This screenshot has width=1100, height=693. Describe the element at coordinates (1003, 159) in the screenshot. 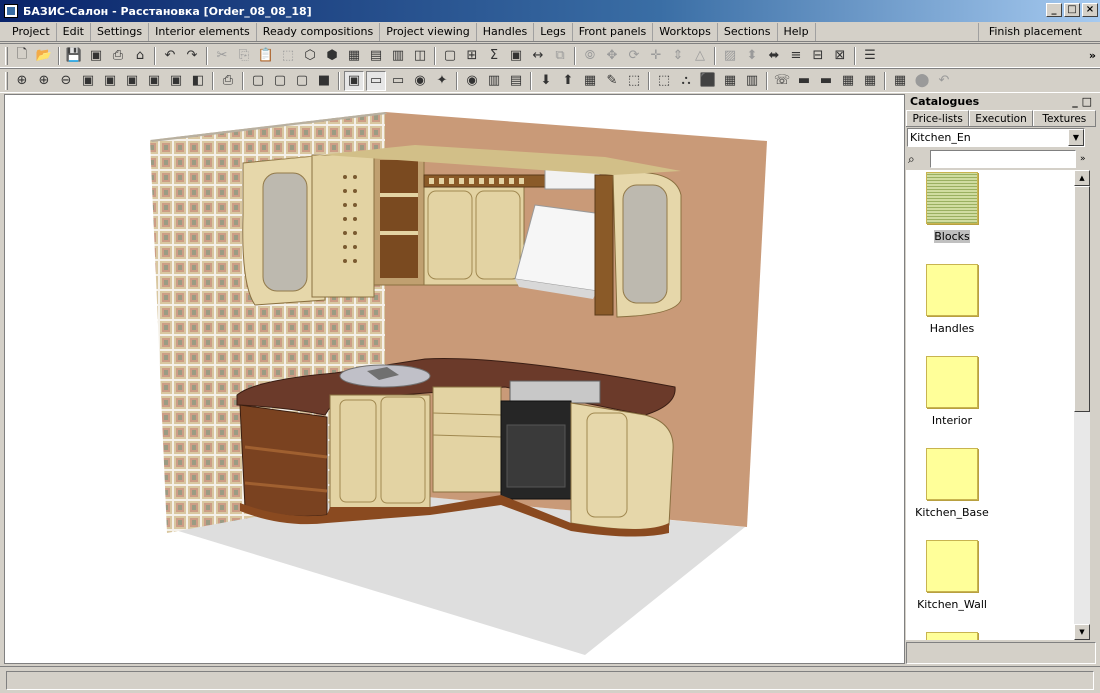

I see `search-input` at that location.